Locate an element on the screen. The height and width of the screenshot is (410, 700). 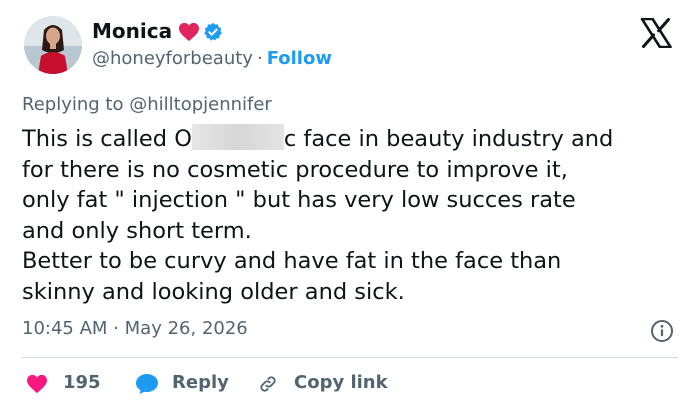
author-handle: @honeyforbeauty is located at coordinates (172, 58).